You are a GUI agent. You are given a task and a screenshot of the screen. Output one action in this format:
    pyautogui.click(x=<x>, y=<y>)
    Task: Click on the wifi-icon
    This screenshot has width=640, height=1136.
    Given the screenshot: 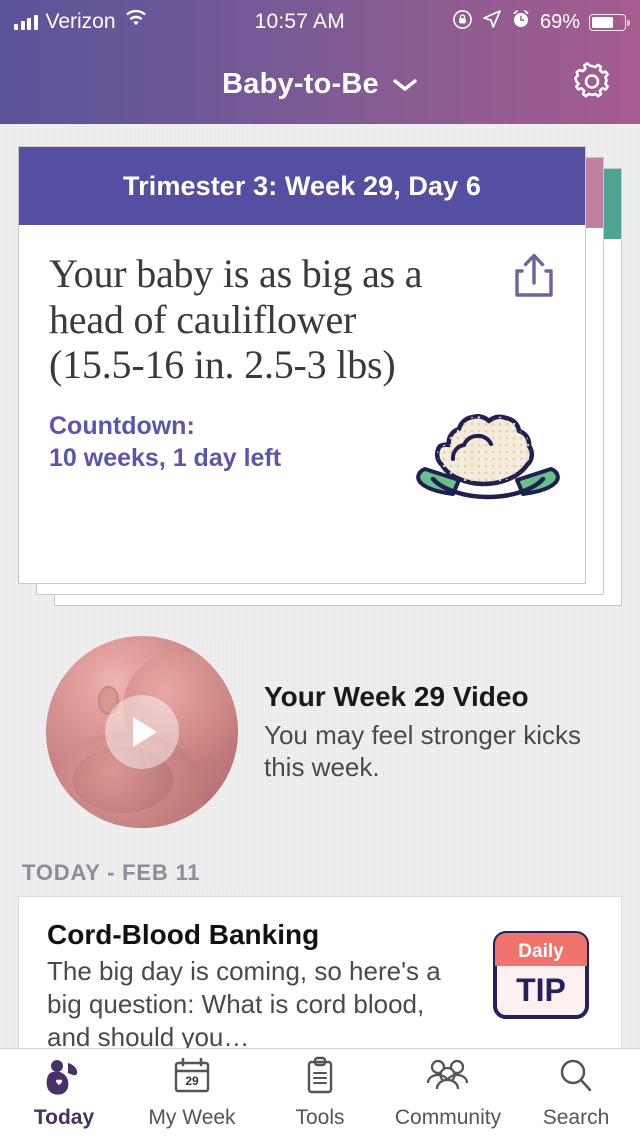 What is the action you would take?
    pyautogui.click(x=136, y=21)
    